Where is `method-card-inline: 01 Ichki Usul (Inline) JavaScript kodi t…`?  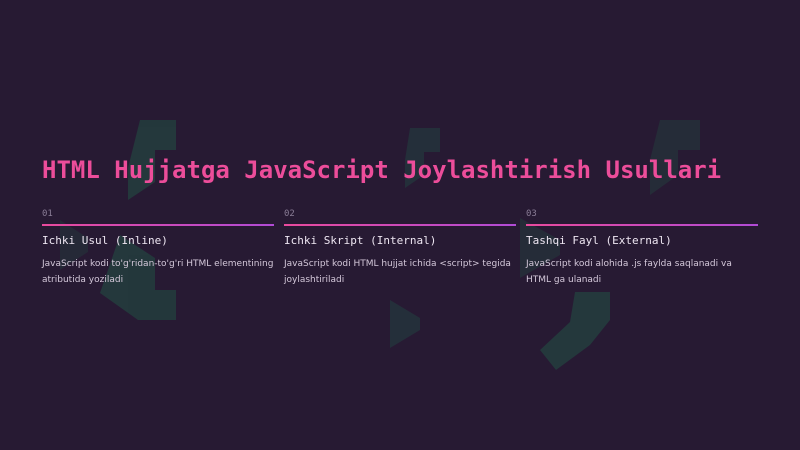
method-card-inline: 01 Ichki Usul (Inline) JavaScript kodi t… is located at coordinates (158, 248).